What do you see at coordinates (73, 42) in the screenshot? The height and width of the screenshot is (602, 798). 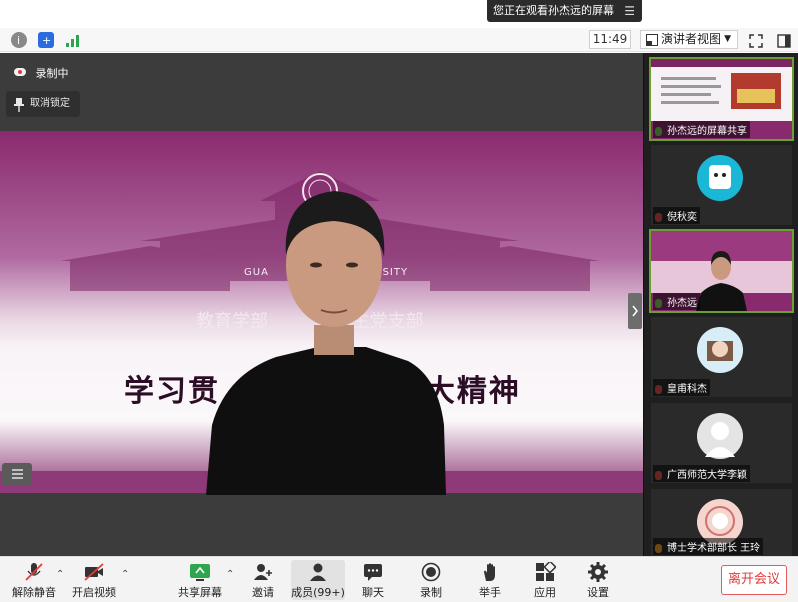 I see `signal-strength-icon` at bounding box center [73, 42].